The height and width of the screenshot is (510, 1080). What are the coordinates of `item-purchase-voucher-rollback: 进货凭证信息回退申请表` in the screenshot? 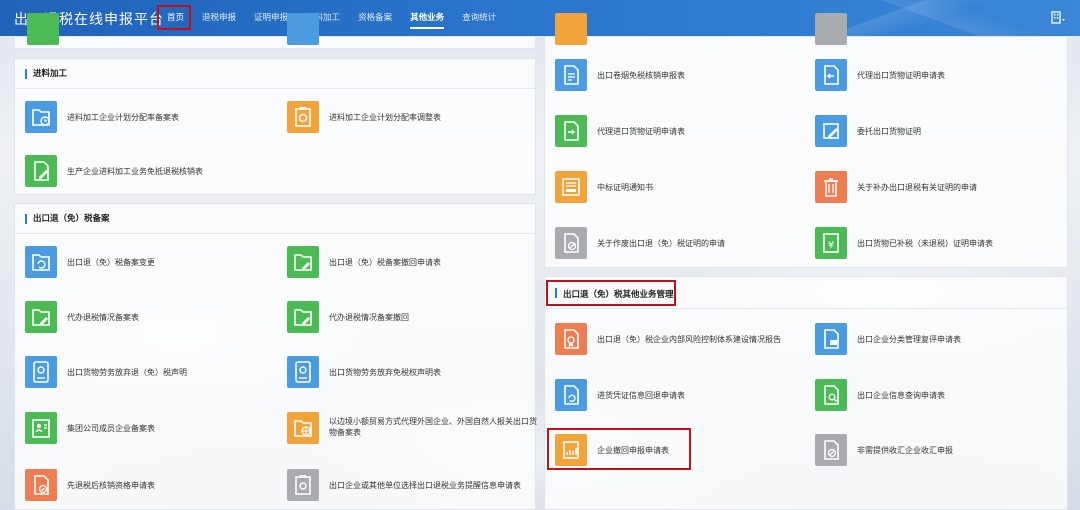 It's located at (680, 399).